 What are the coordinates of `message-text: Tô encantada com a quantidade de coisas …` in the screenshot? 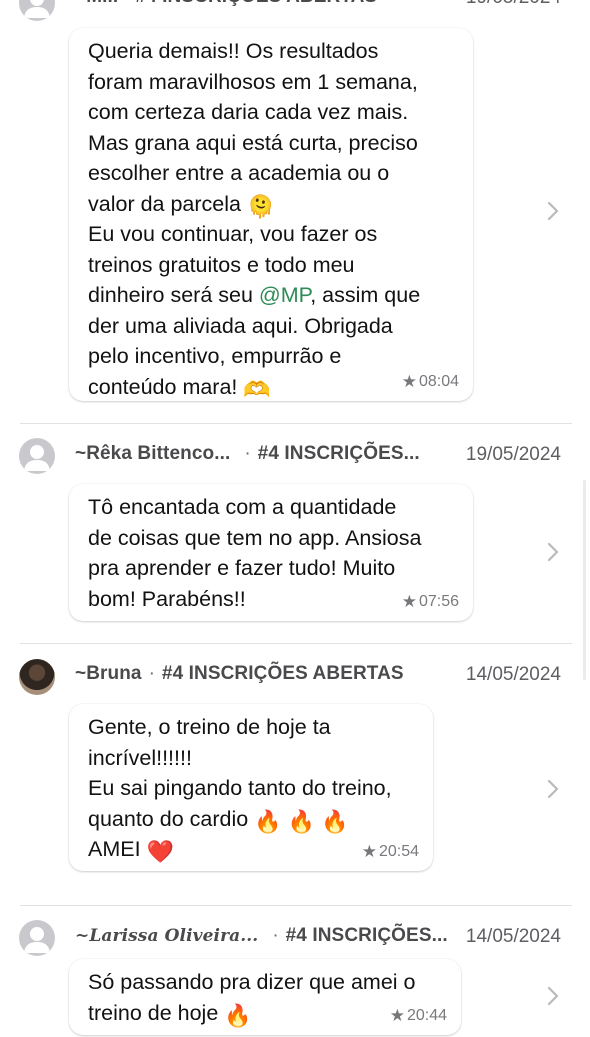 It's located at (255, 553).